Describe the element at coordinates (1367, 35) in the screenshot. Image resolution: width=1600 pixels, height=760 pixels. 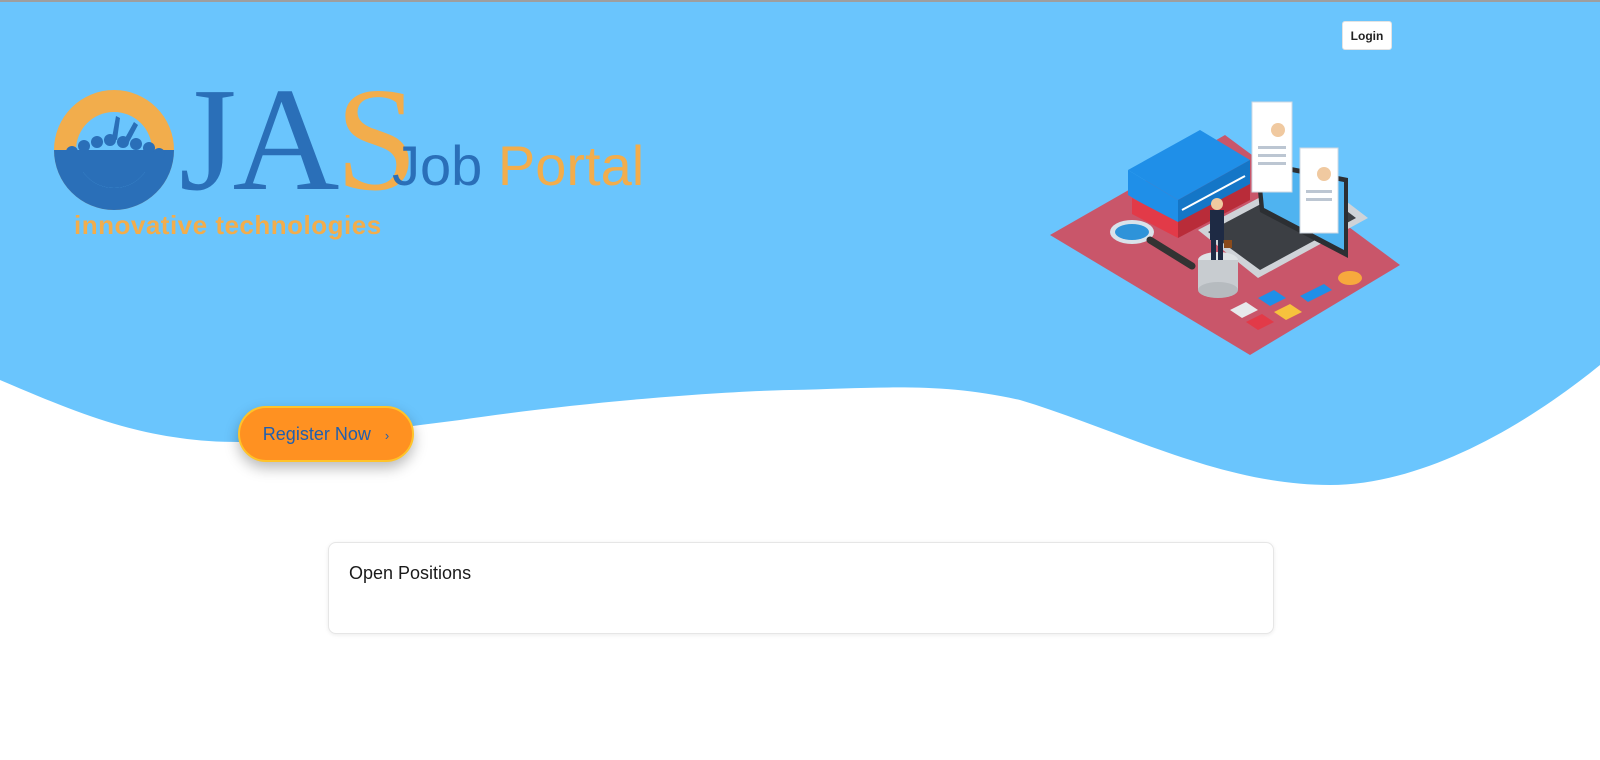
I see `login-button: Login` at that location.